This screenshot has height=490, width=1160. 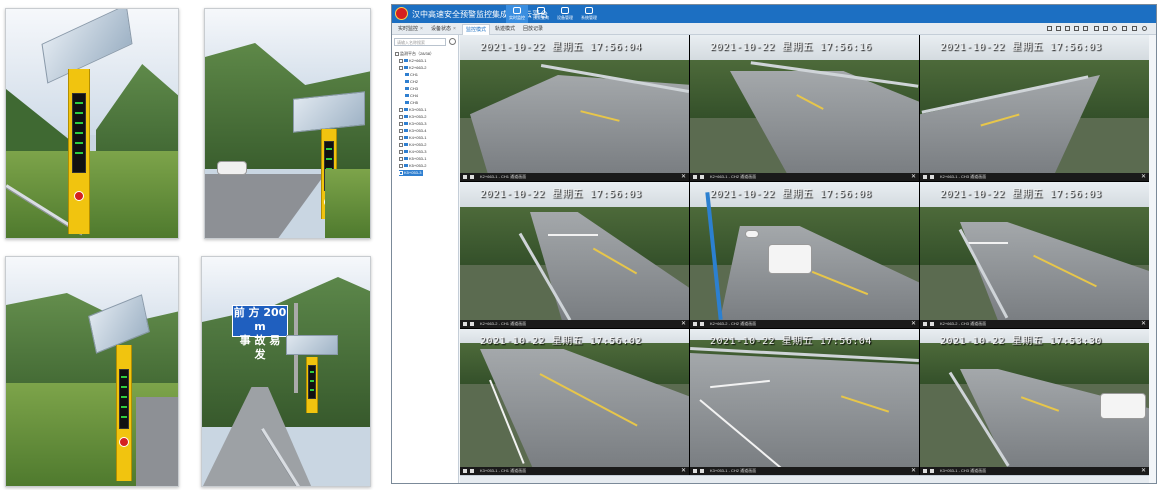 What do you see at coordinates (1067, 28) in the screenshot?
I see `layout-3x3-icon` at bounding box center [1067, 28].